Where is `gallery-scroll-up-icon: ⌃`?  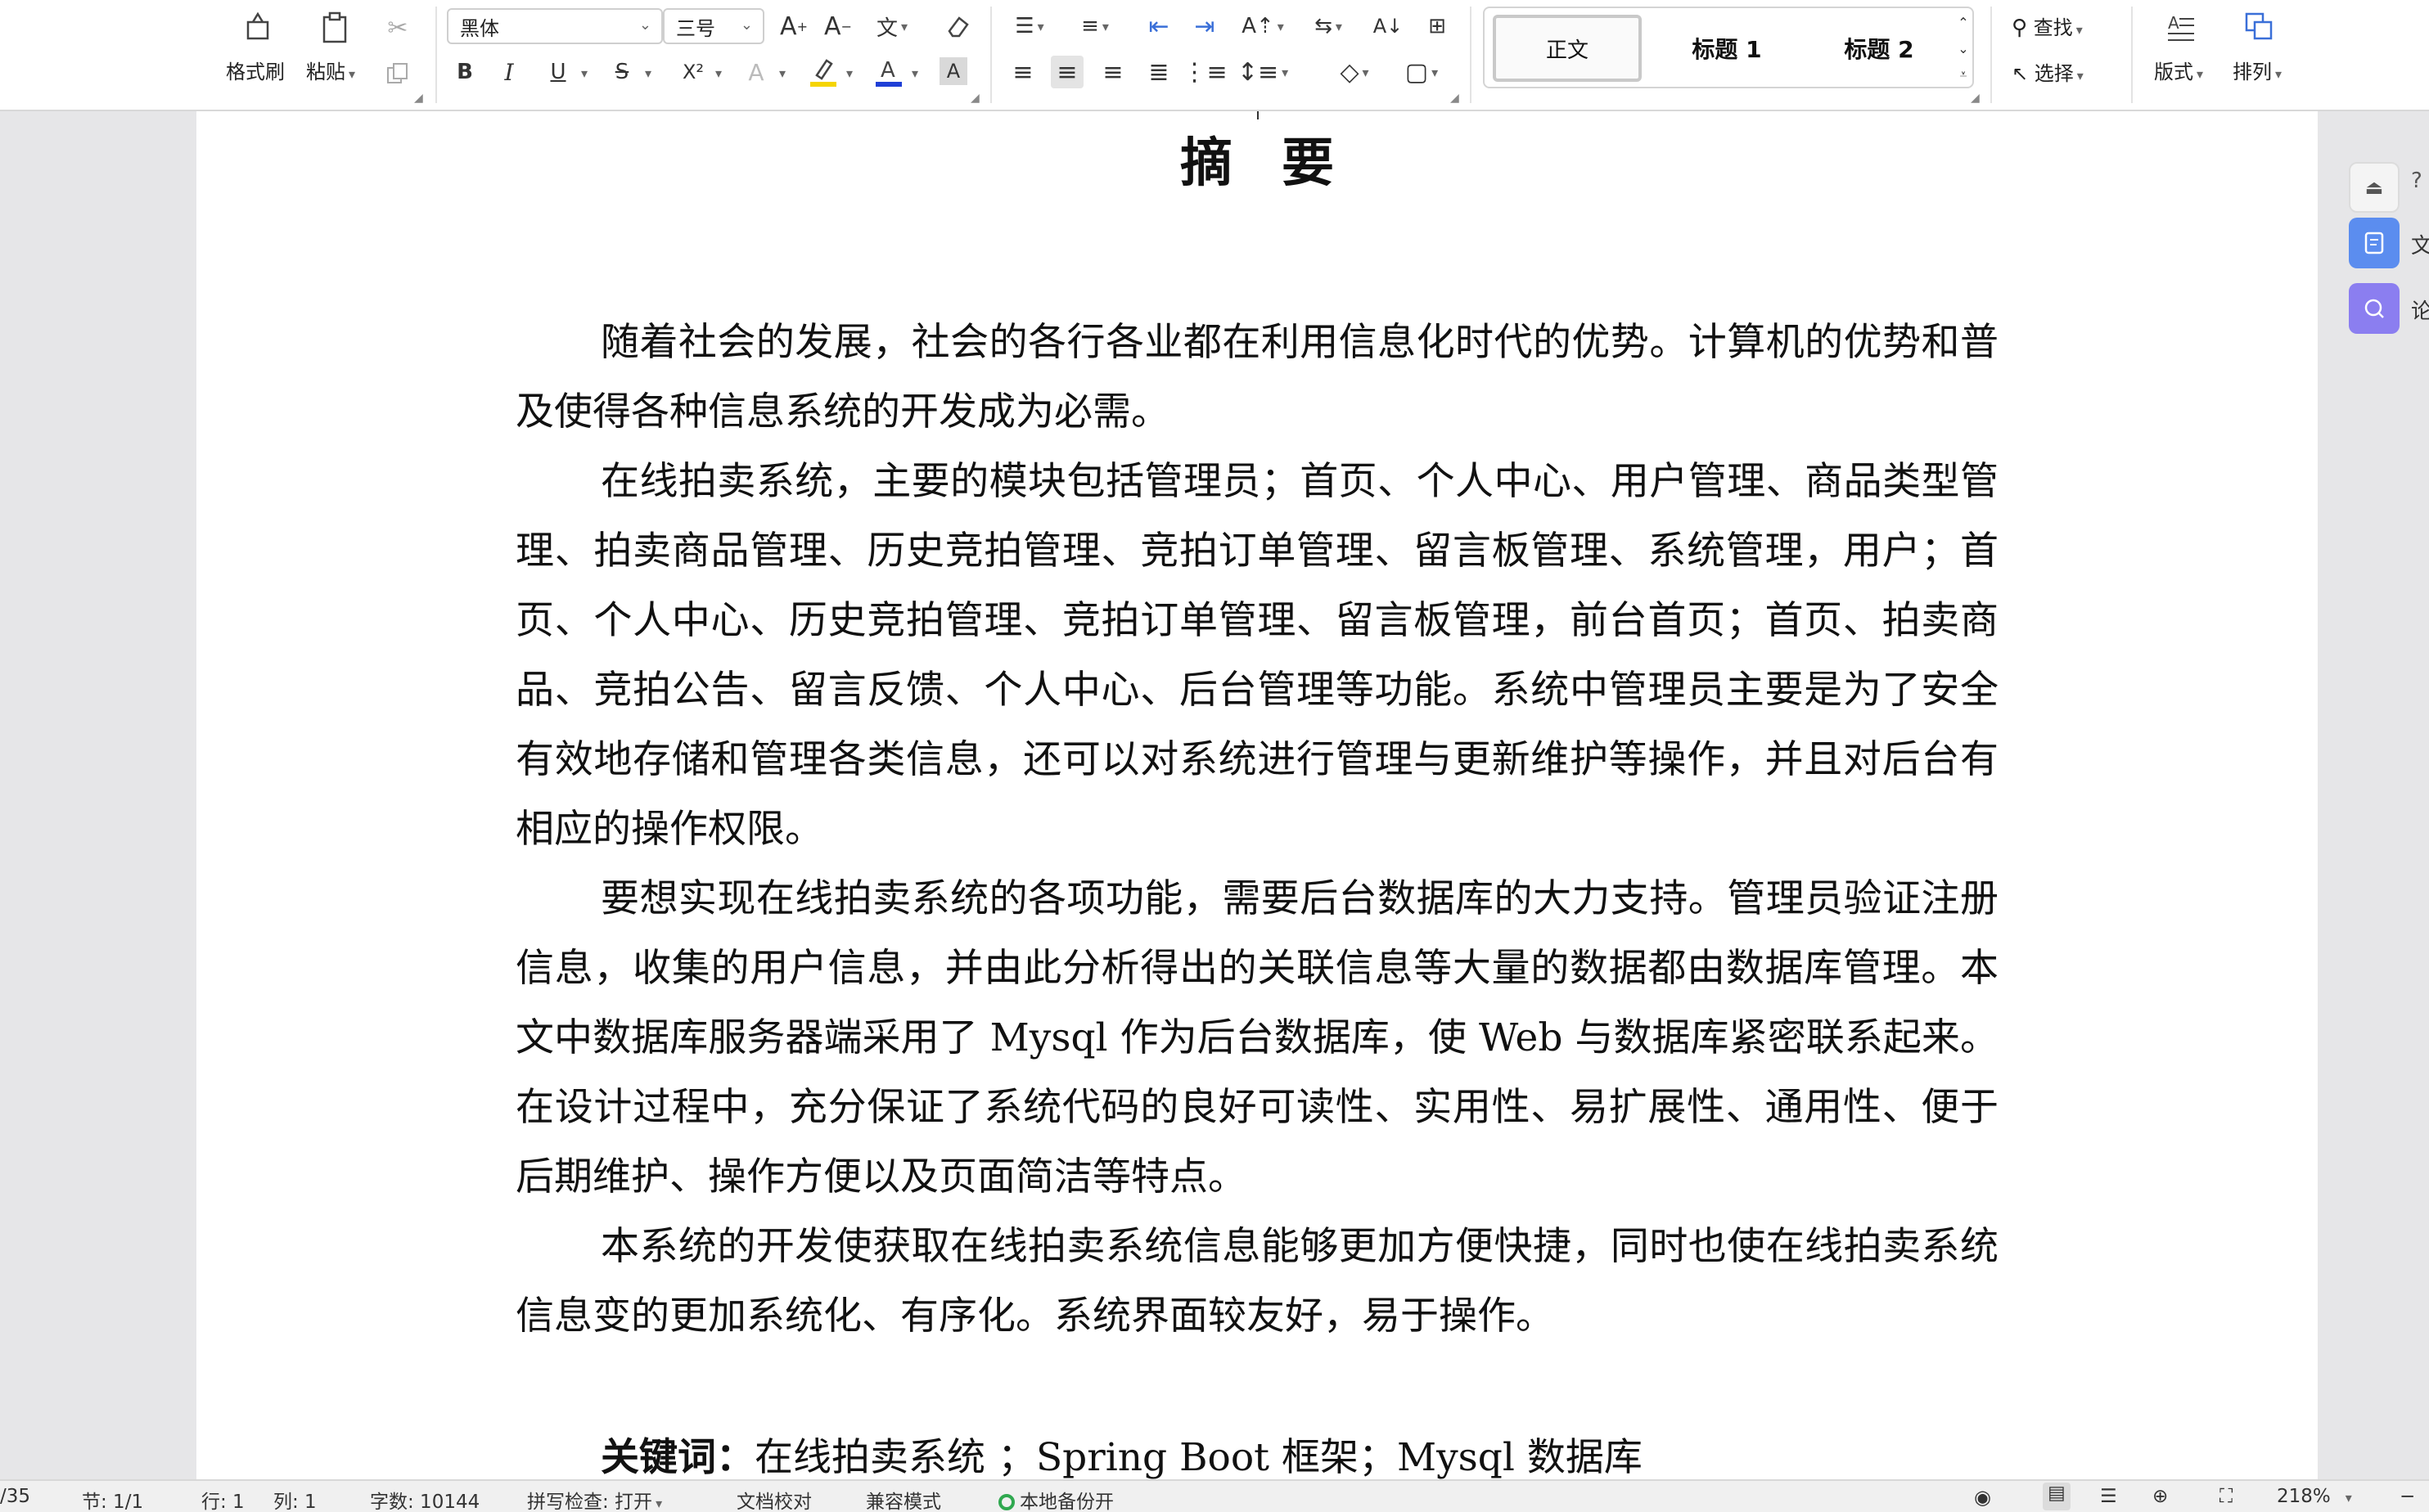 gallery-scroll-up-icon: ⌃ is located at coordinates (1963, 22).